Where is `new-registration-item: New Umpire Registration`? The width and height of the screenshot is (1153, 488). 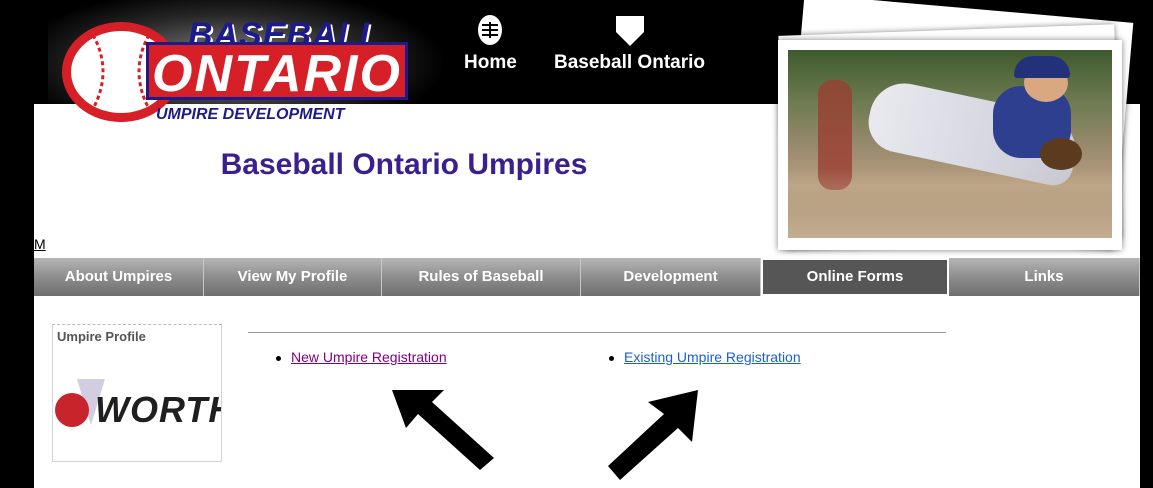
new-registration-item: New Umpire Registration is located at coordinates (361, 357).